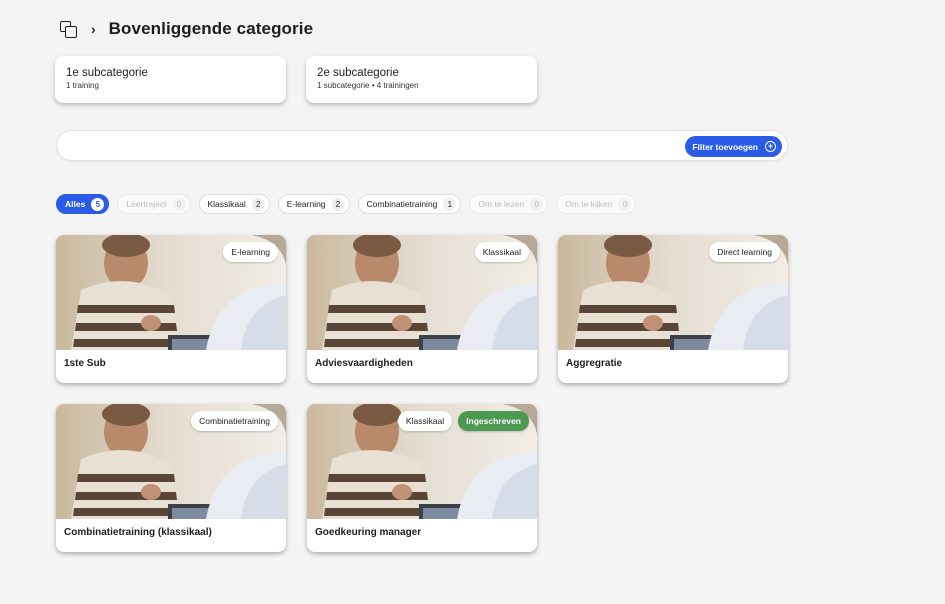  What do you see at coordinates (68, 29) in the screenshot?
I see `copy-icon` at bounding box center [68, 29].